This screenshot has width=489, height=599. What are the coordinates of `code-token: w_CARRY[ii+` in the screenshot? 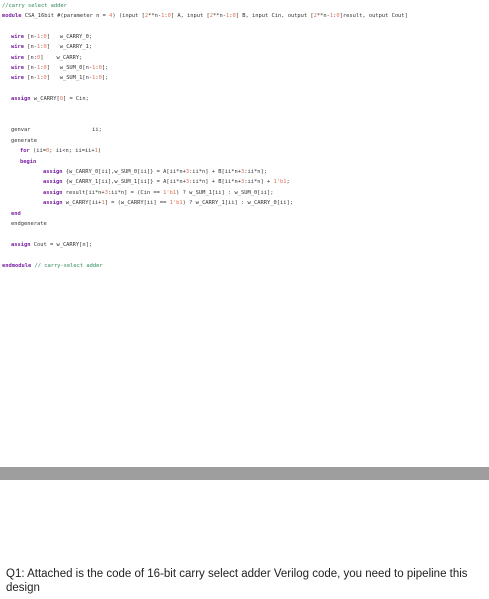 It's located at (82, 203).